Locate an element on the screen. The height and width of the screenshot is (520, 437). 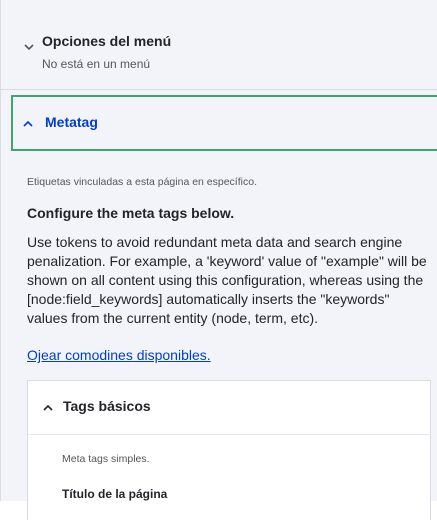
basic-tags-title: Tags básicos is located at coordinates (107, 406).